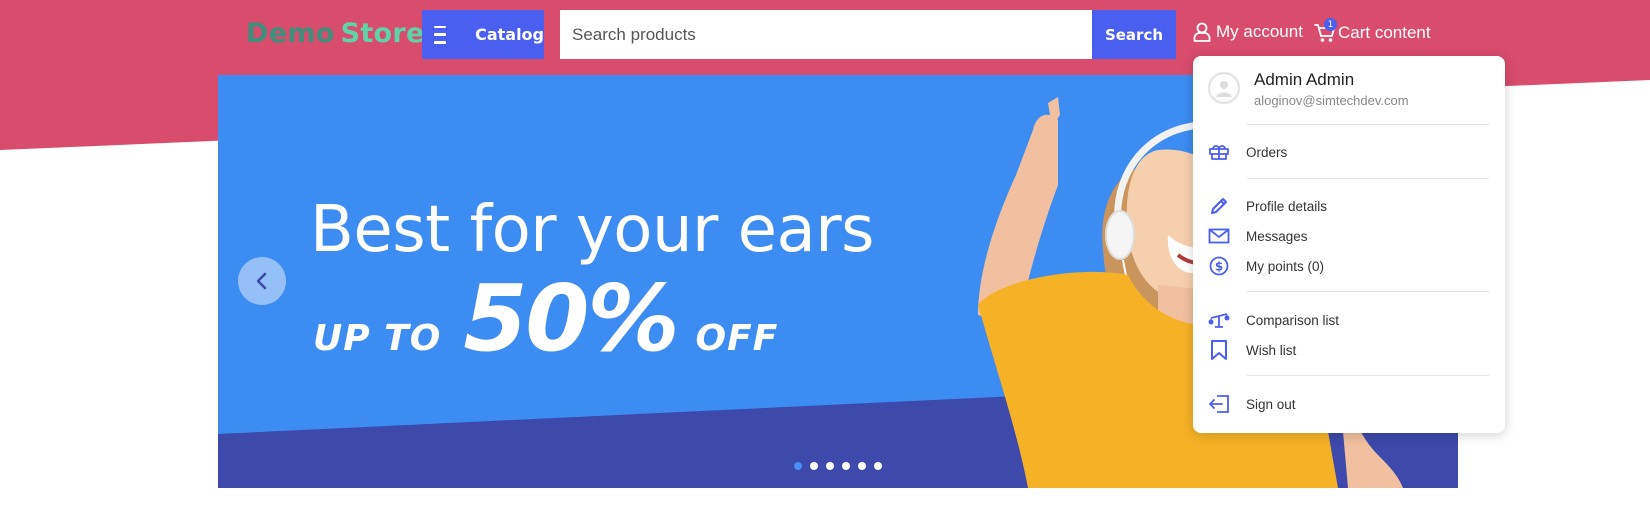  What do you see at coordinates (1134, 34) in the screenshot?
I see `search-button: Search` at bounding box center [1134, 34].